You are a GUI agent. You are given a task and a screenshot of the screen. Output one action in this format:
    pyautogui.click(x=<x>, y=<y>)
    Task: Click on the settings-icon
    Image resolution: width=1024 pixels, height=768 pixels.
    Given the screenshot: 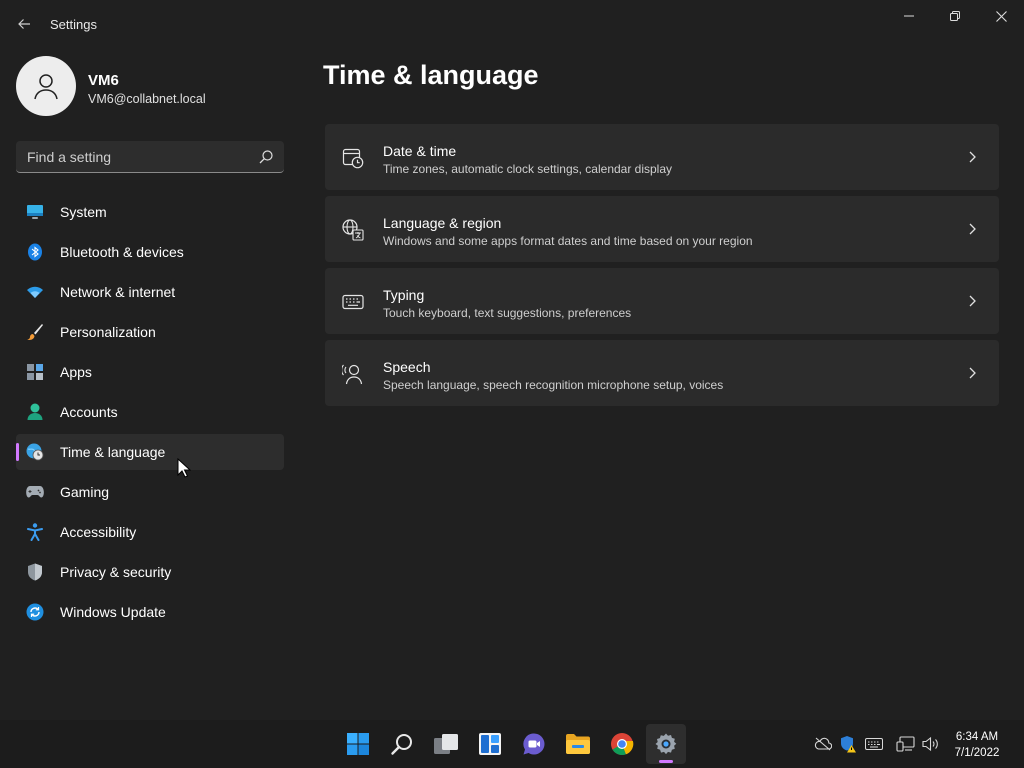 What is the action you would take?
    pyautogui.click(x=666, y=744)
    